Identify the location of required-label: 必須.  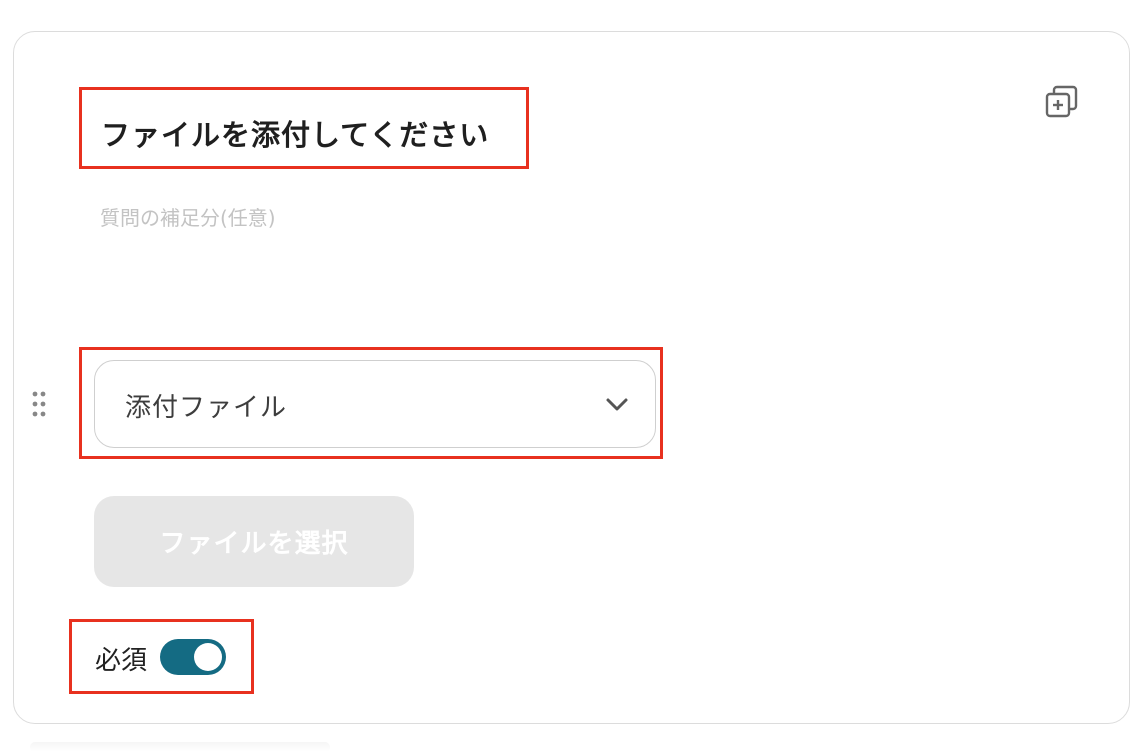
(121, 661).